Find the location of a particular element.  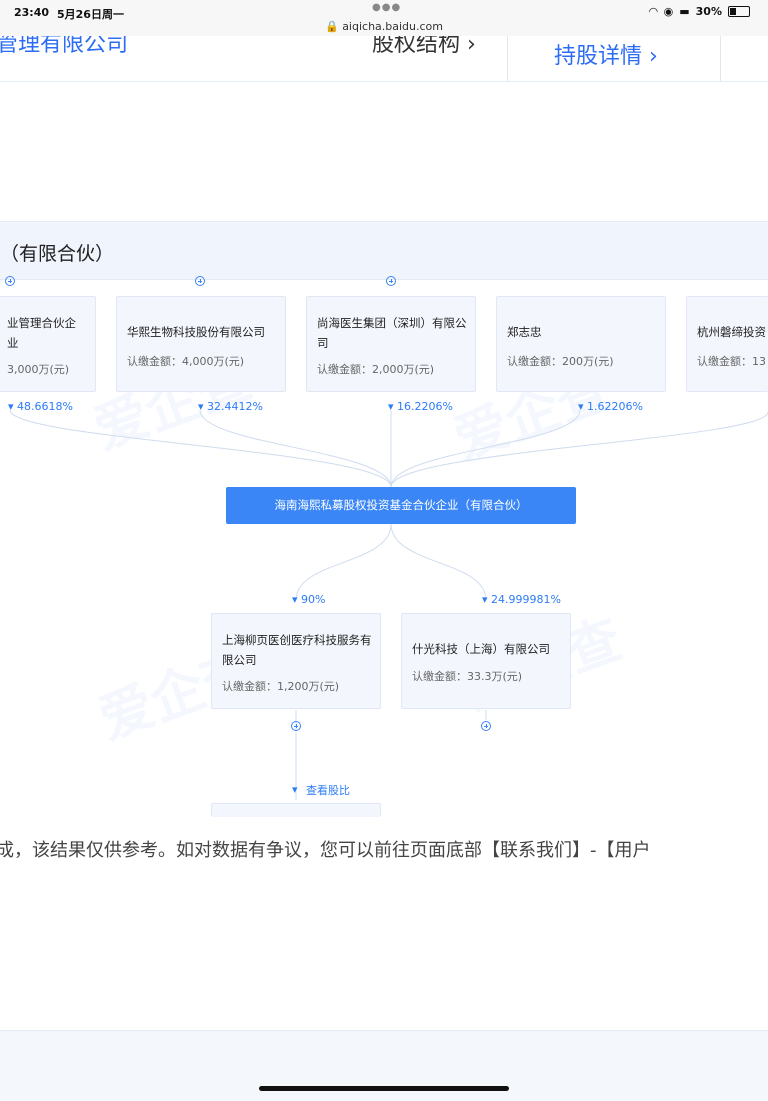

chevron-down-icon: ▾ is located at coordinates (295, 789).